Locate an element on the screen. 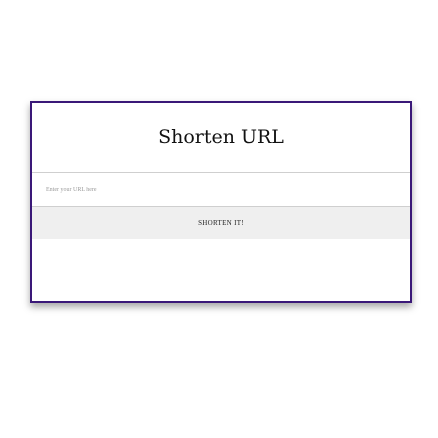 Image resolution: width=438 pixels, height=438 pixels. shorten-button: SHORTEN IT! is located at coordinates (221, 223).